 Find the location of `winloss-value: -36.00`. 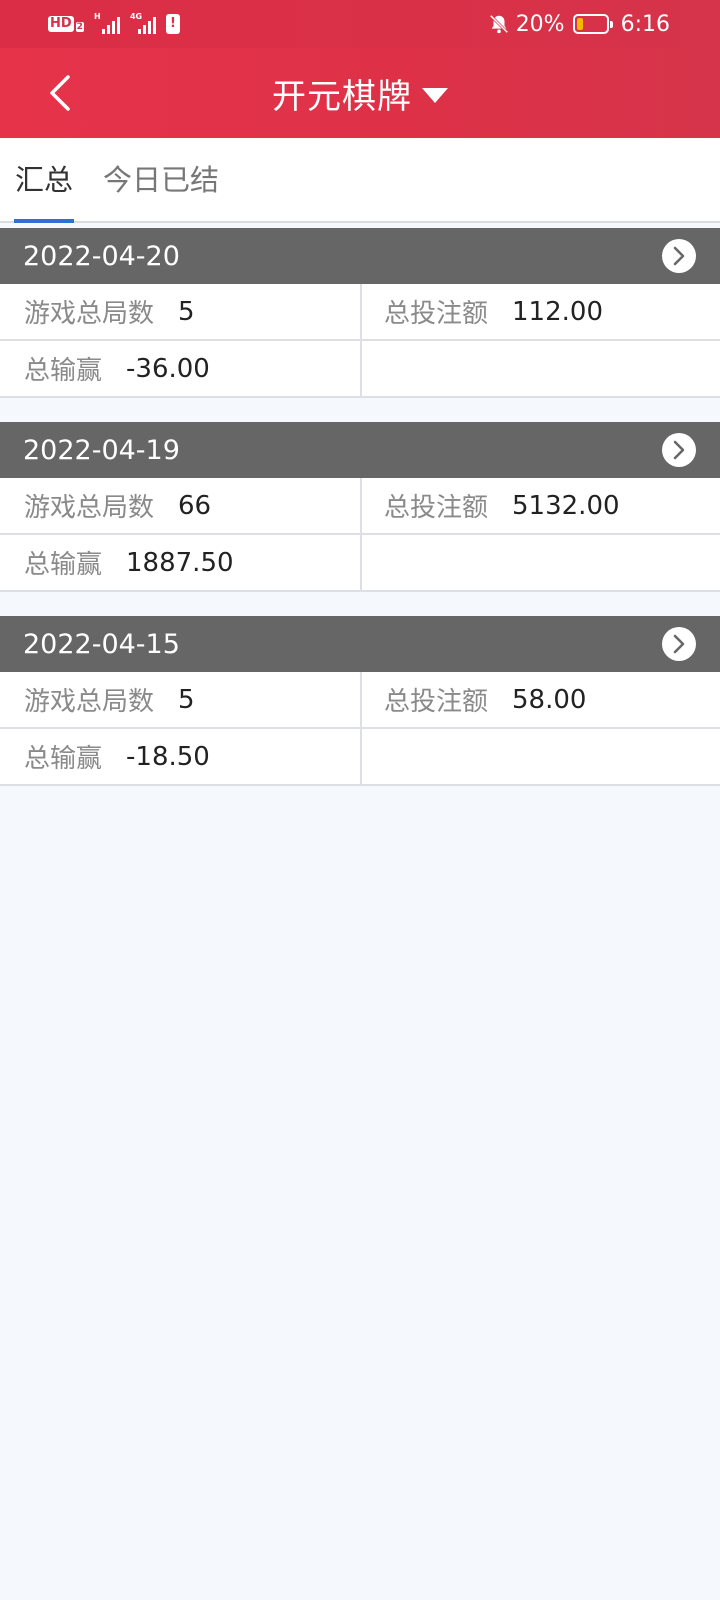

winloss-value: -36.00 is located at coordinates (168, 368).